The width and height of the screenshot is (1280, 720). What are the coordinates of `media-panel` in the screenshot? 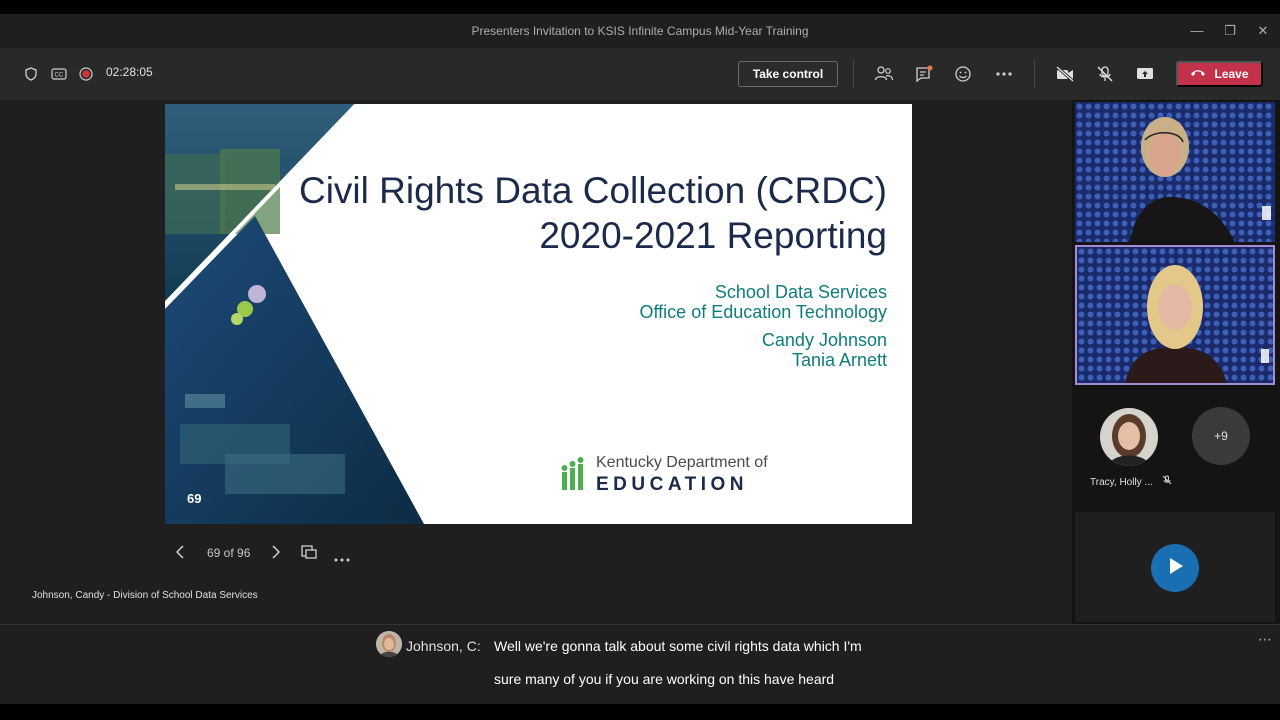 It's located at (1175, 567).